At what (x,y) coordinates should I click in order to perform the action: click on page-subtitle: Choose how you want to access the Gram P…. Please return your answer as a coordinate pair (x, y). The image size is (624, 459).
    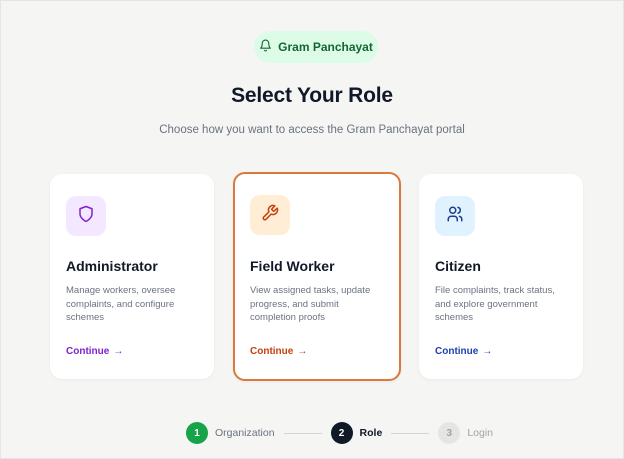
    Looking at the image, I should click on (312, 130).